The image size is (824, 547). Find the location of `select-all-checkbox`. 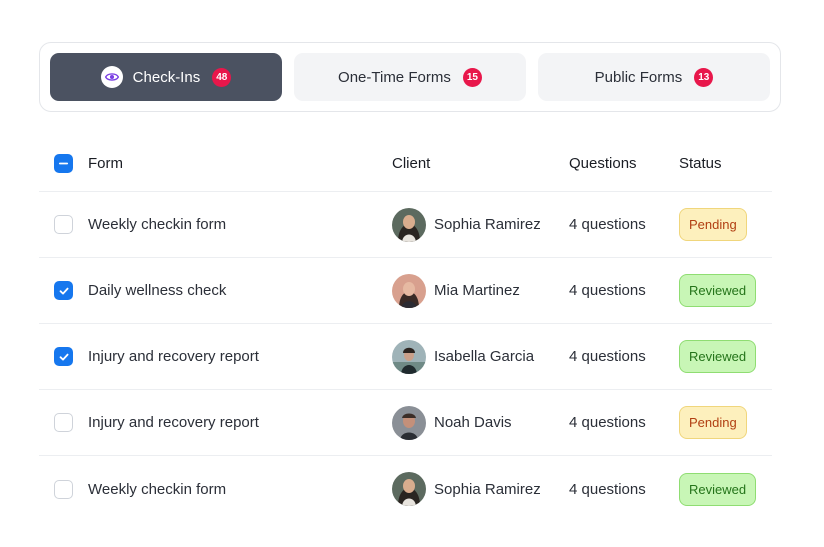

select-all-checkbox is located at coordinates (63, 163).